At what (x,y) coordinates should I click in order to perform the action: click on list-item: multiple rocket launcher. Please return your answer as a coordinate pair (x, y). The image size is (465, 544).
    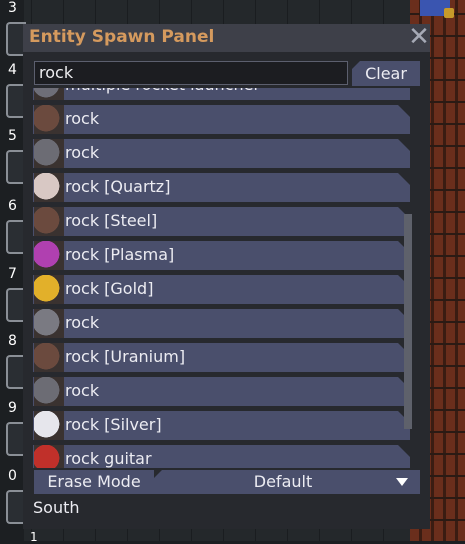
    Looking at the image, I should click on (221, 94).